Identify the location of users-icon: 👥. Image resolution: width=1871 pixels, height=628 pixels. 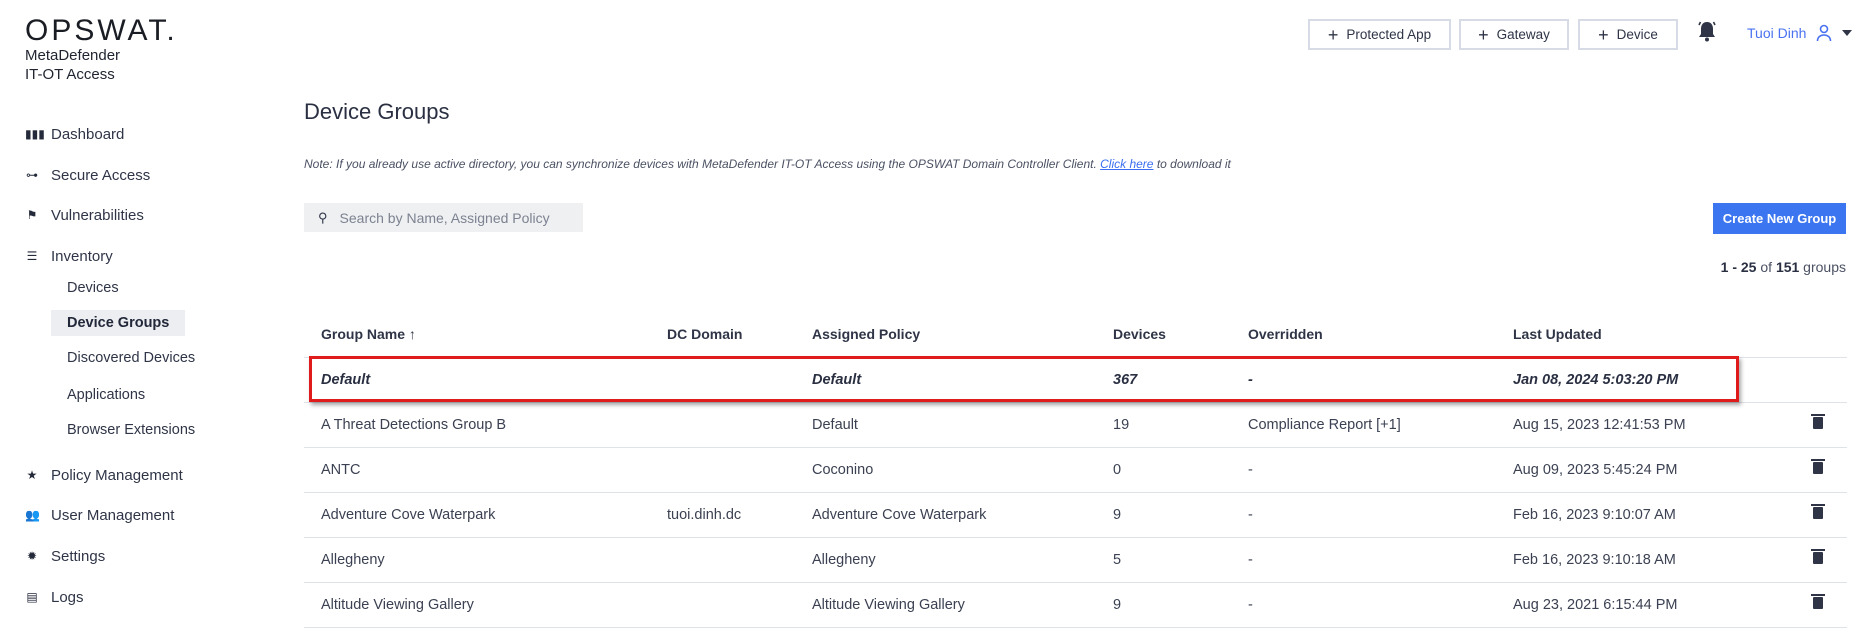
(32, 515).